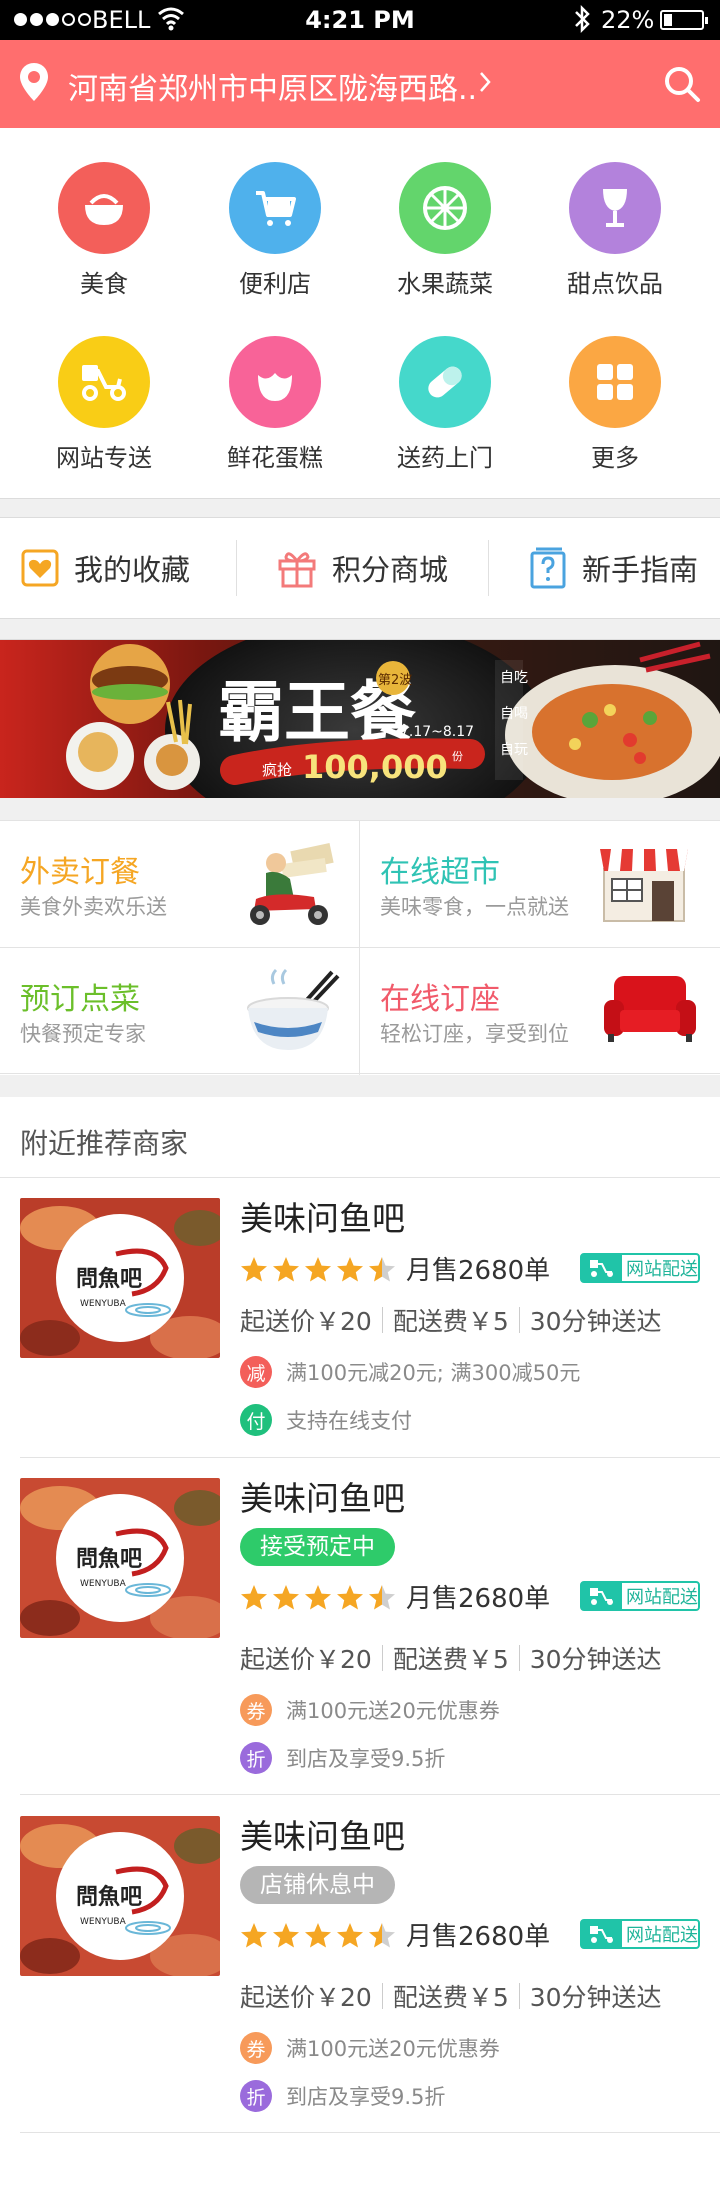  I want to click on chevron-right-icon, so click(485, 82).